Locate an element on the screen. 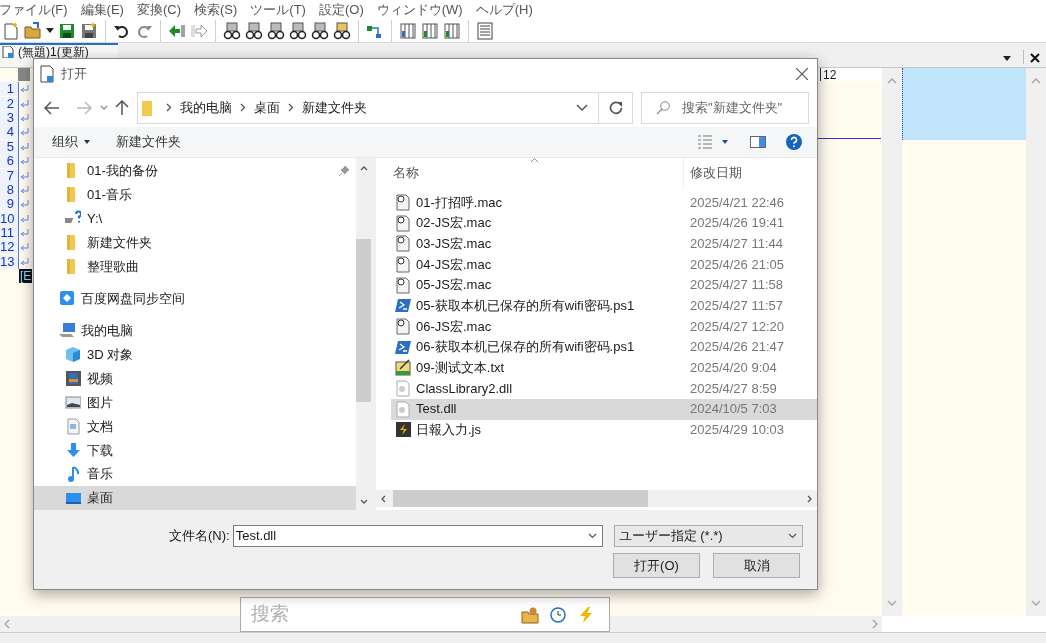 The height and width of the screenshot is (643, 1046). file-name: 03-JS宏.mac is located at coordinates (454, 243).